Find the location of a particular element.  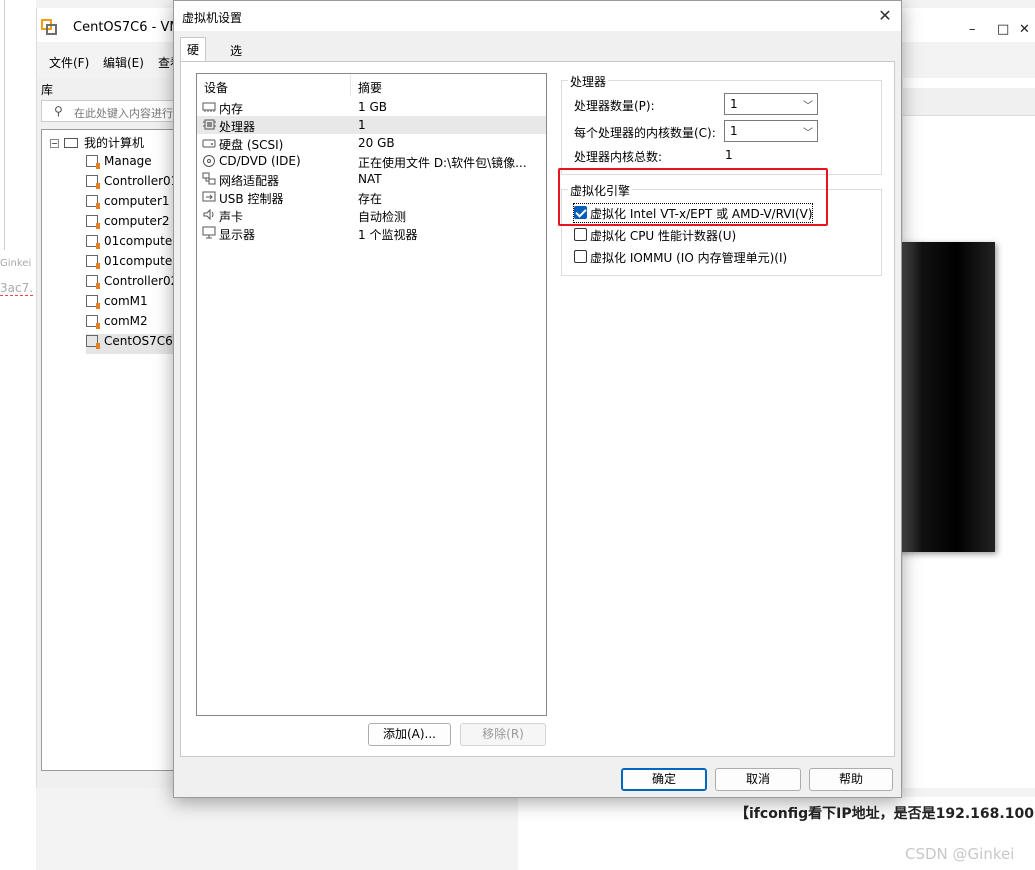

harddisk-icon is located at coordinates (209, 142).